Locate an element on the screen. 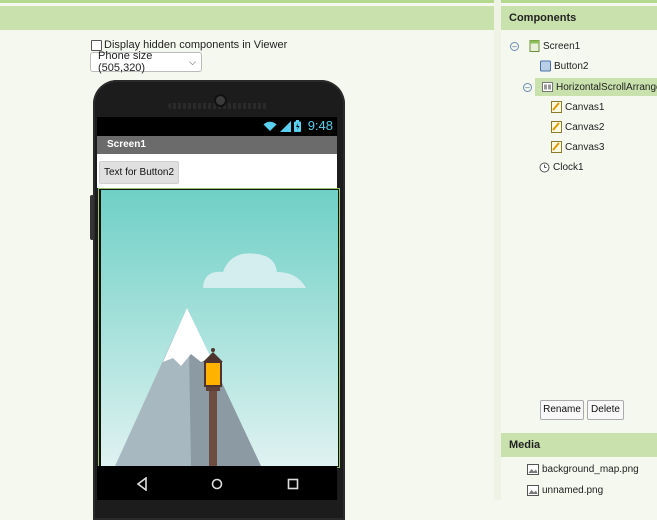 The height and width of the screenshot is (520, 657). button-icon is located at coordinates (545, 66).